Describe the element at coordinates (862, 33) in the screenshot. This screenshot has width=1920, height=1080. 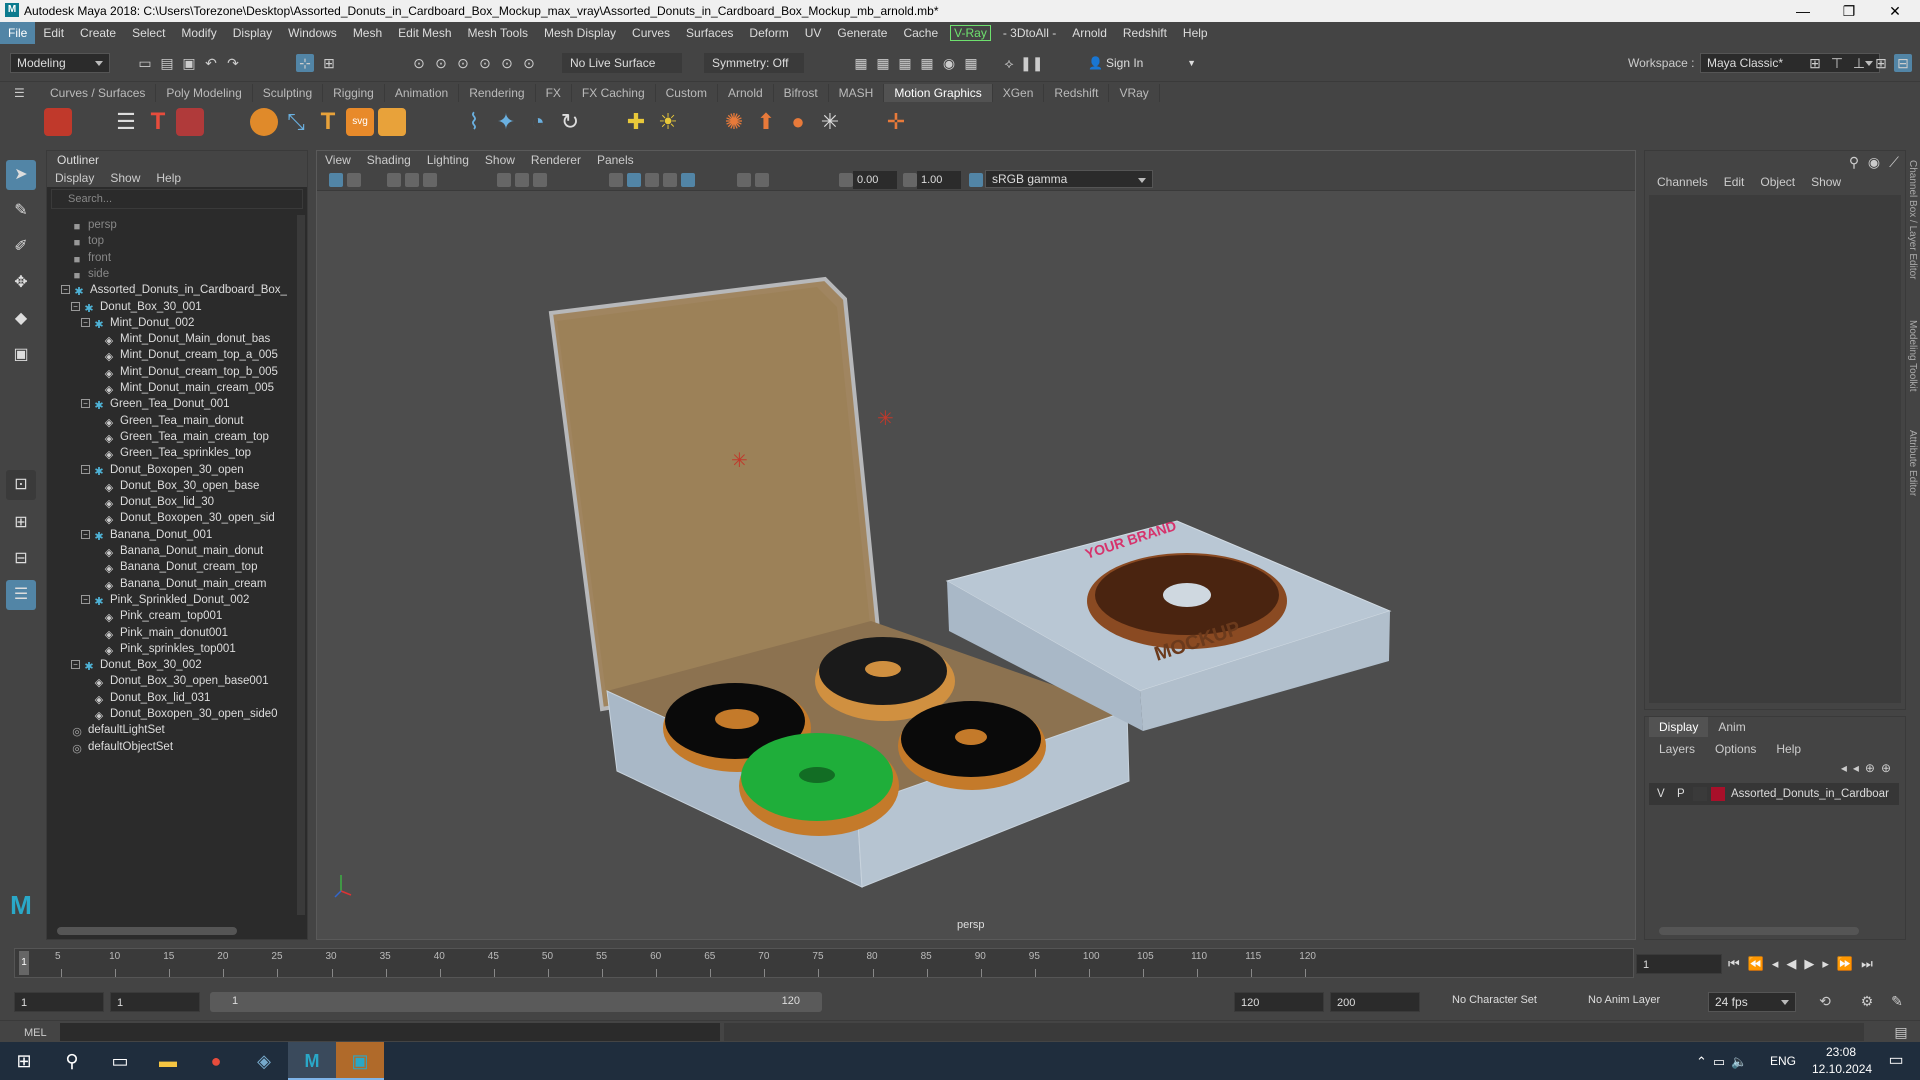
I see `menu-generate: Generate` at that location.